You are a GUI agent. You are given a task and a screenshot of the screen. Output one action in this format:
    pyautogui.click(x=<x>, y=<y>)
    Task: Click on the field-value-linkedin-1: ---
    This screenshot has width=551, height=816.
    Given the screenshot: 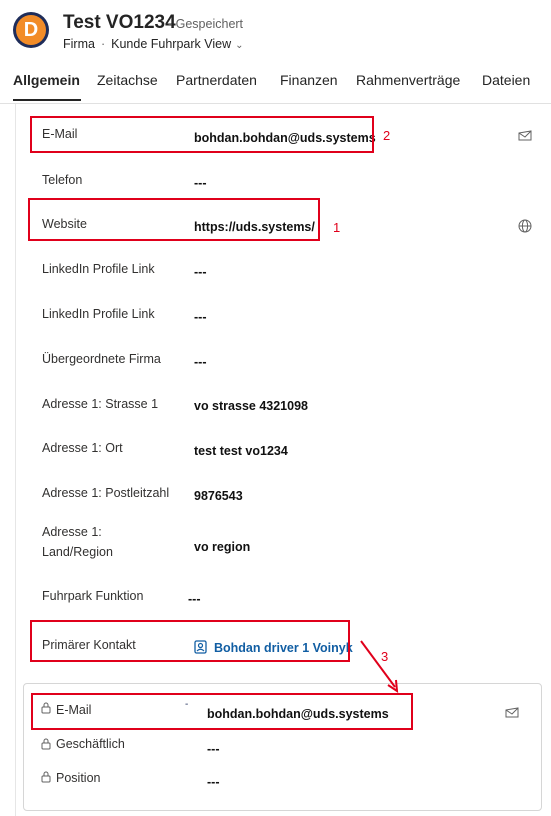 What is the action you would take?
    pyautogui.click(x=200, y=272)
    